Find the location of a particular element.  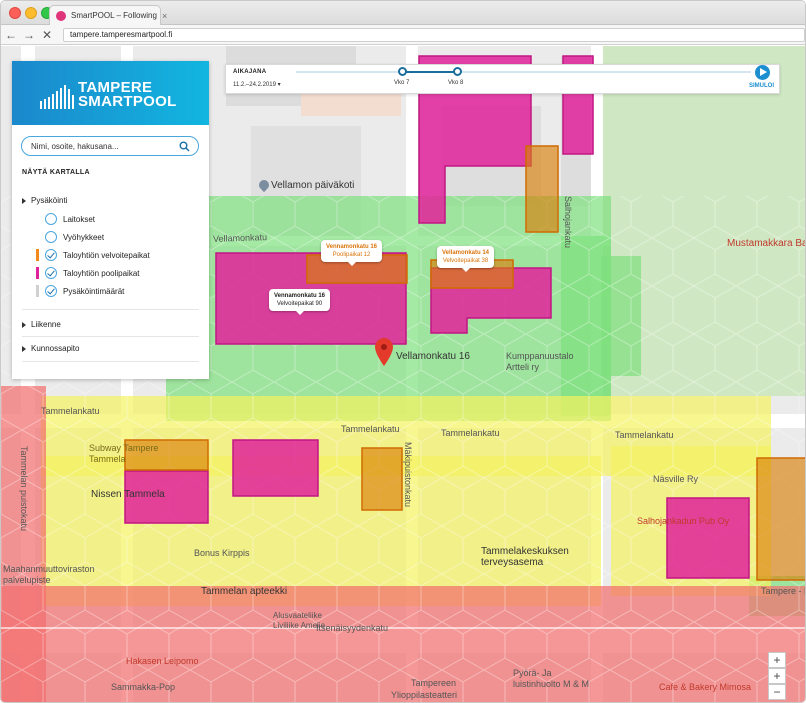

map-label-itsenaisyydenkatu: Itsenäisyydenkatu is located at coordinates (352, 628).